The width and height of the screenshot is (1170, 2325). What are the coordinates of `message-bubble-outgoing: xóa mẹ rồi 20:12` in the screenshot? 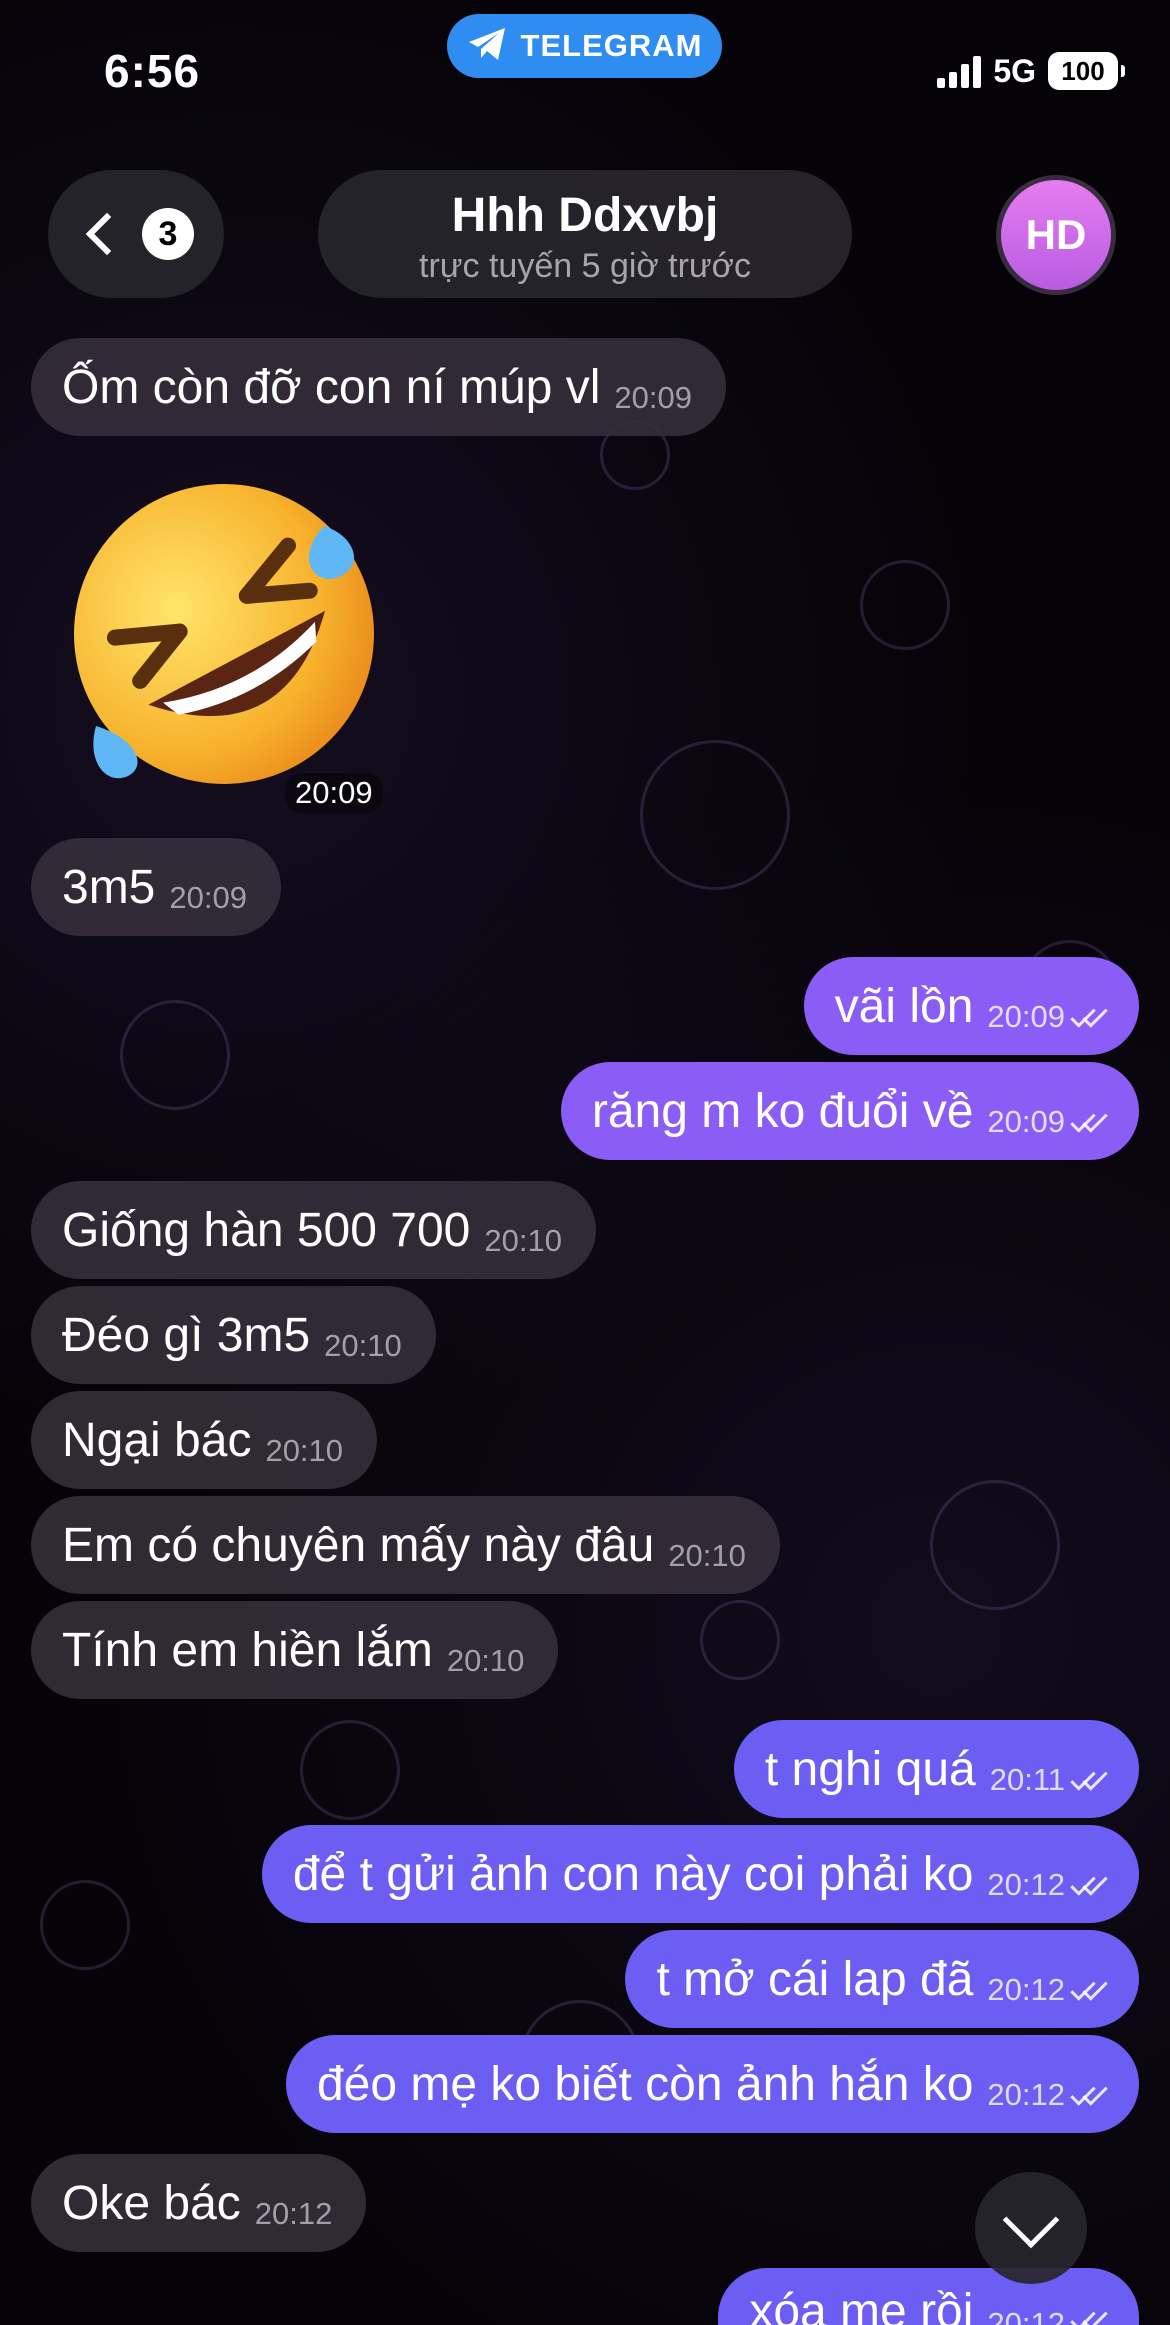 It's located at (928, 2296).